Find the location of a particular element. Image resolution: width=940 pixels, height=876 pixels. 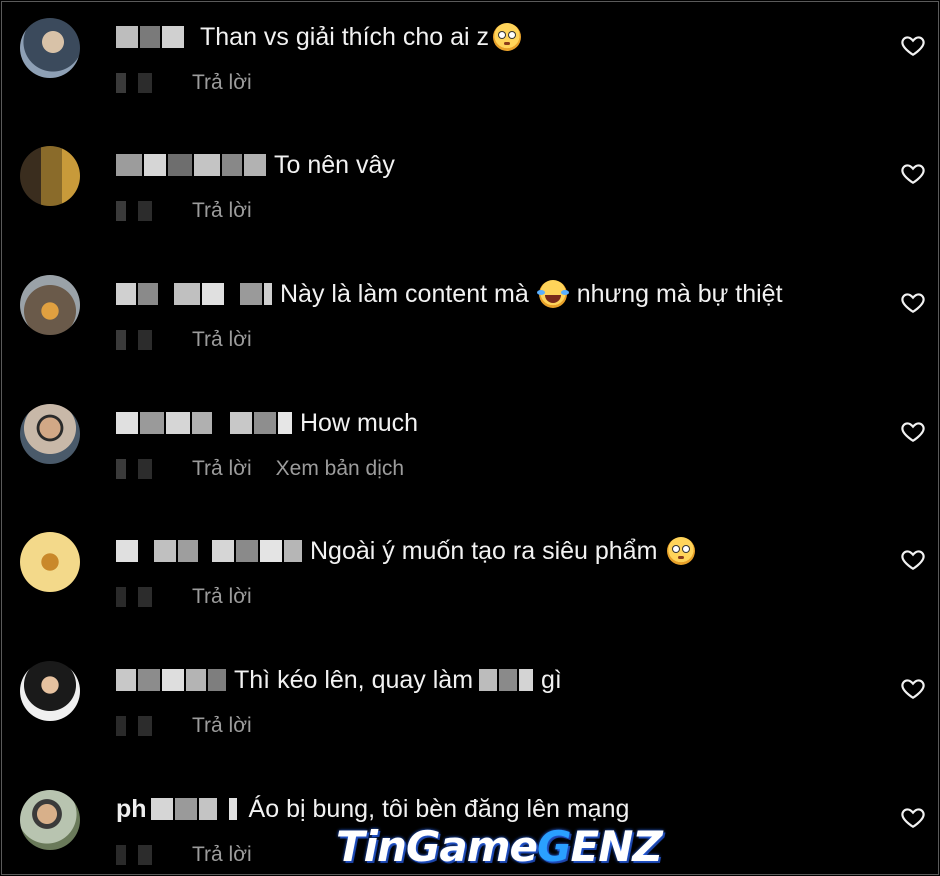

comment-text: Áo bị bung, tôi bèn đăng lên mạng is located at coordinates (439, 809).